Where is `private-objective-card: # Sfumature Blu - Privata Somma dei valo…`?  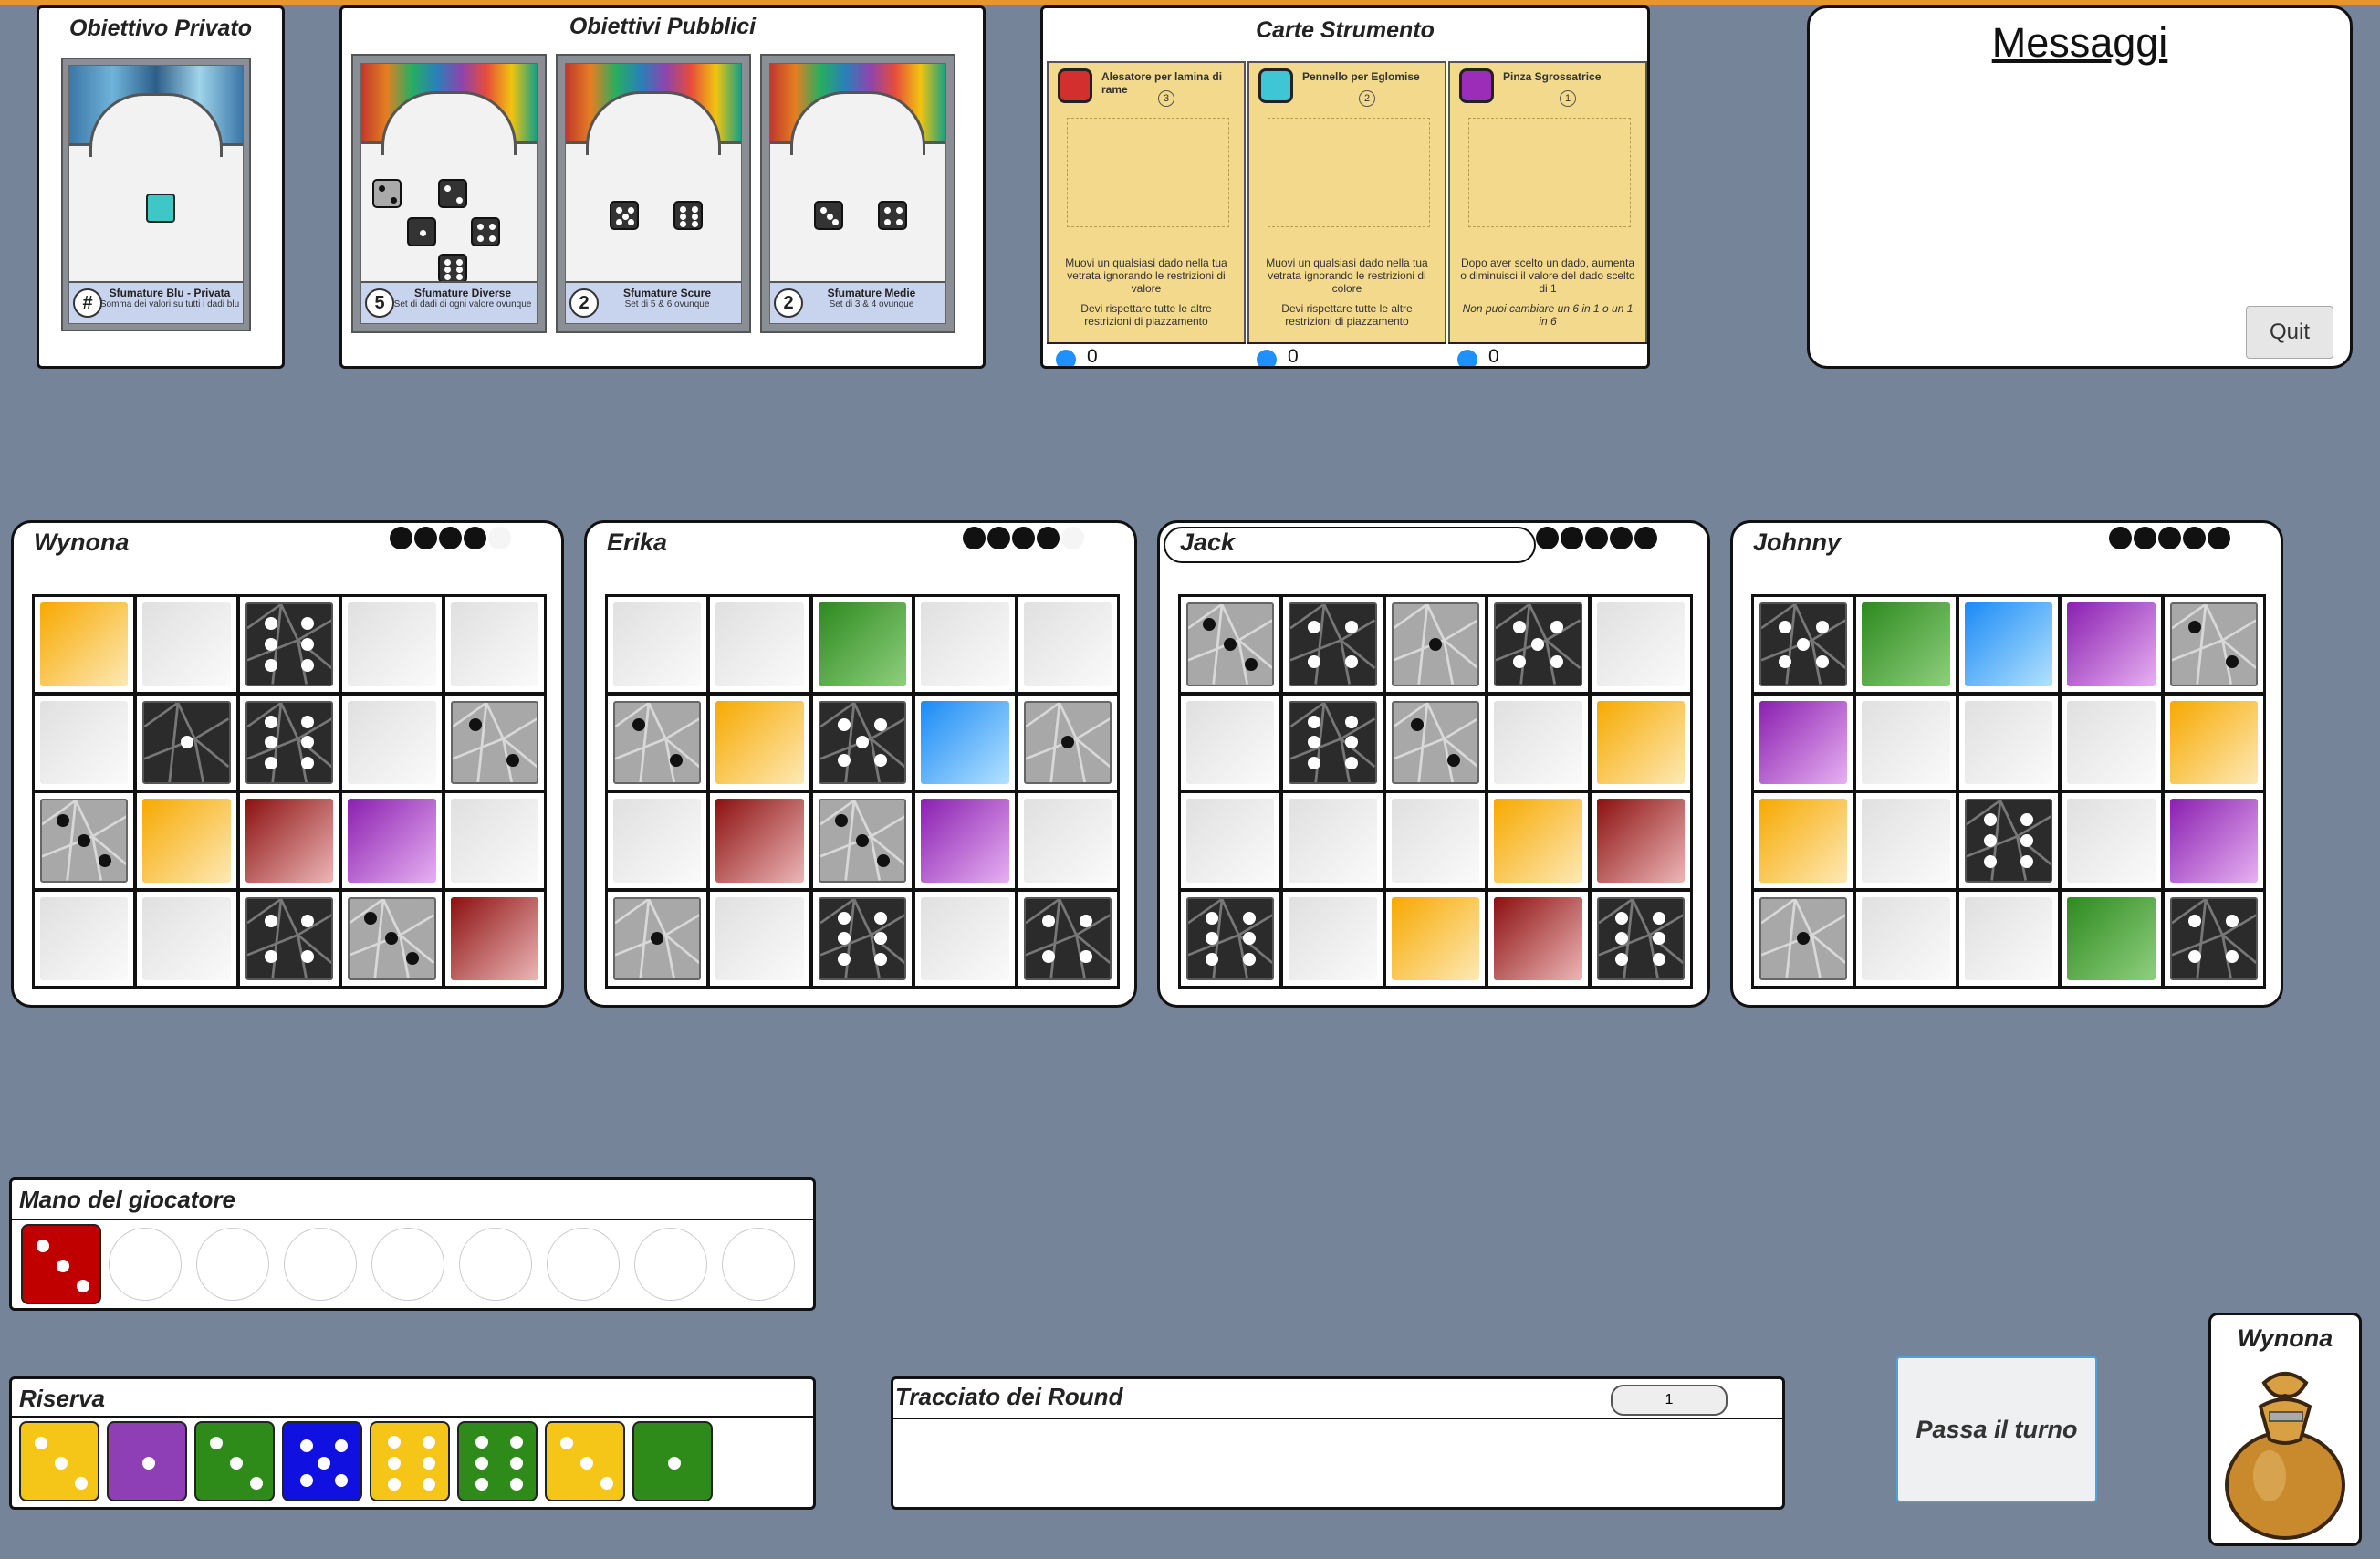
private-objective-card: # Sfumature Blu - Privata Somma dei valo… is located at coordinates (156, 194).